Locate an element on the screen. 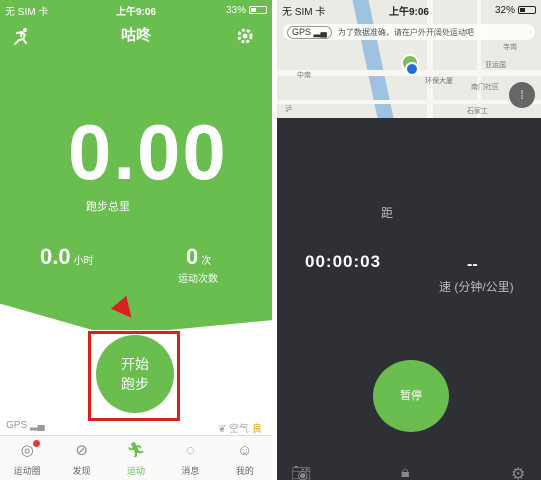 The image size is (541, 480). air-quality: ❦ 空气良 is located at coordinates (240, 427).